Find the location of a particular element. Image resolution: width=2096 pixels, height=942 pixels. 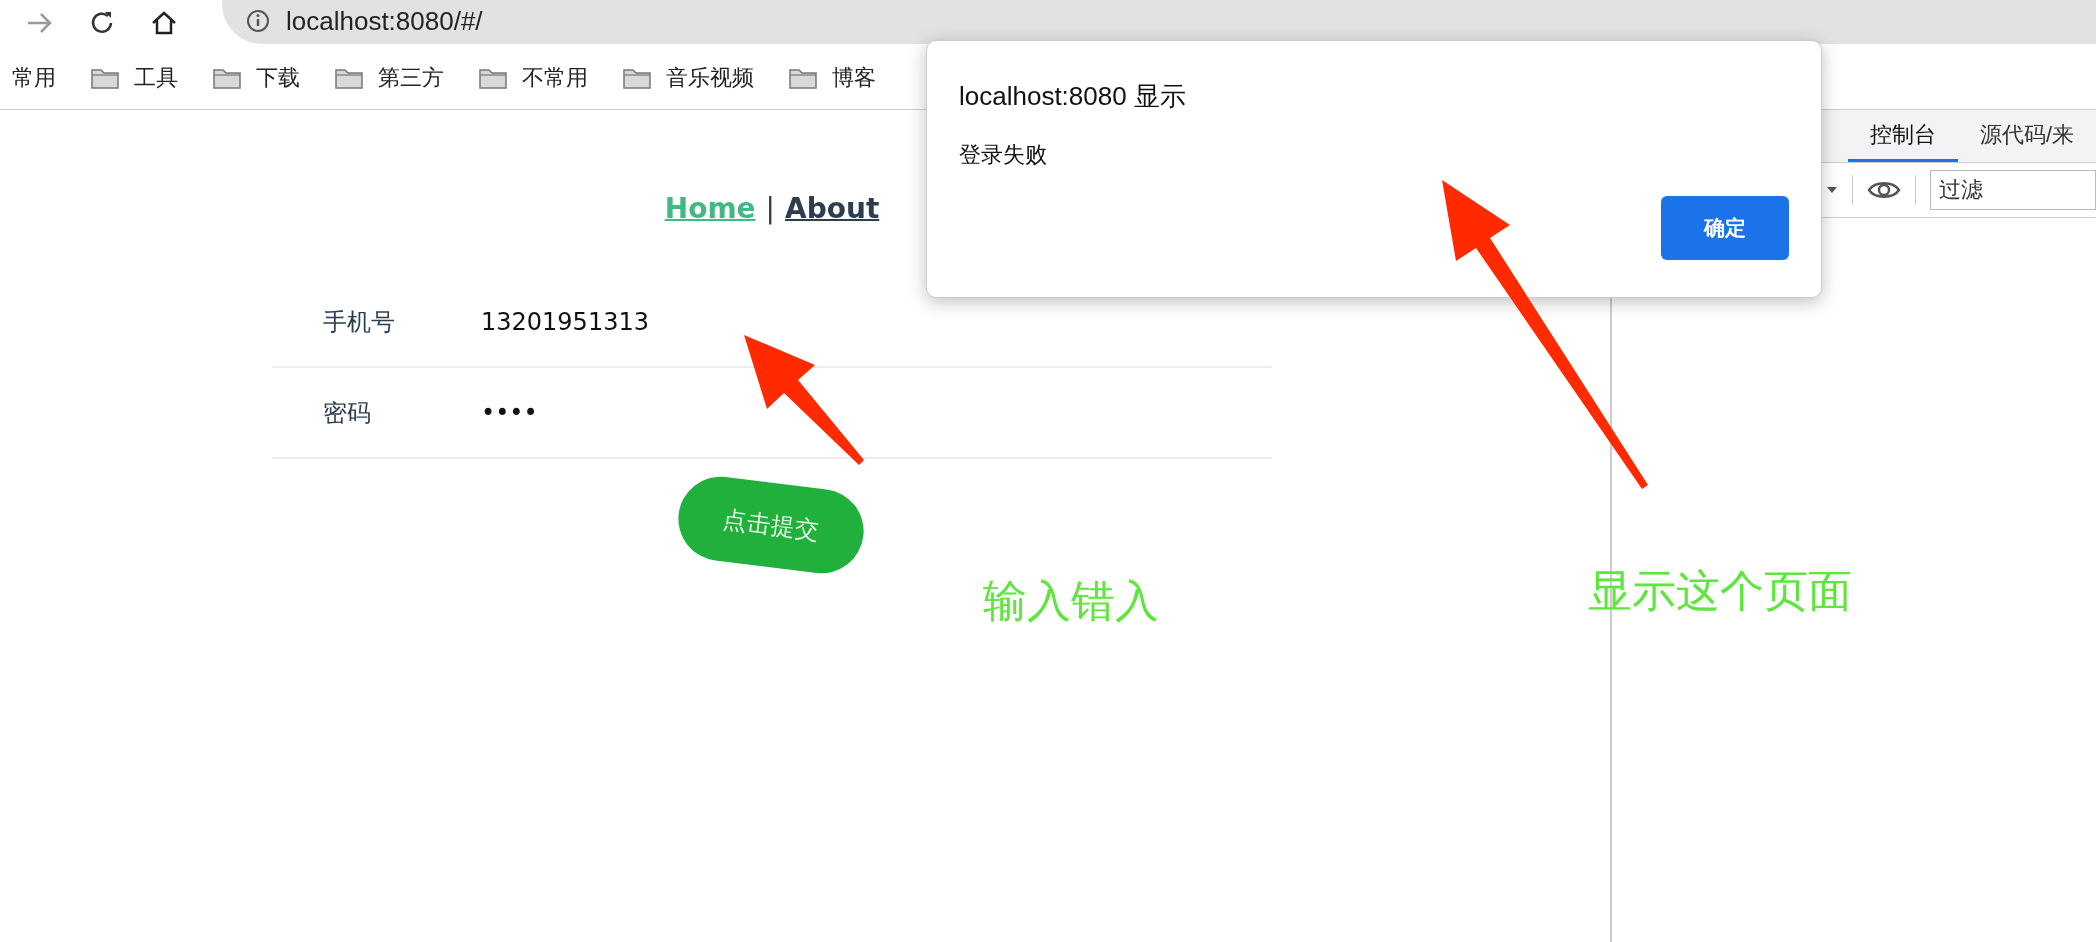

dialog-title: localhost:8080 显示 is located at coordinates (1073, 96).